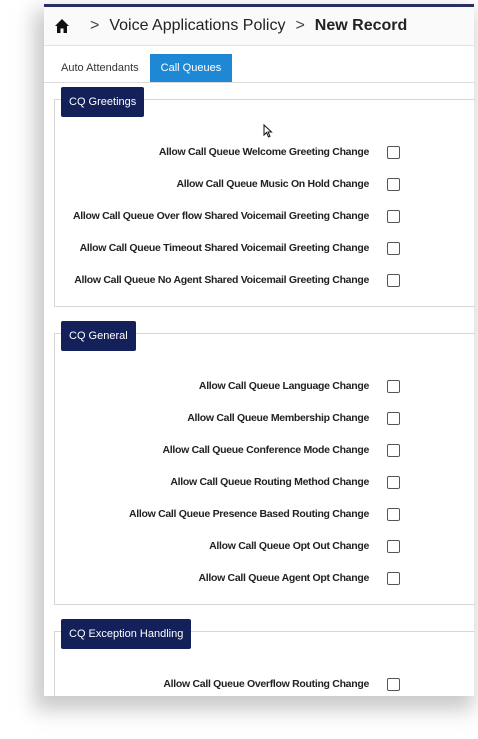 The image size is (478, 739). I want to click on tab-call-queues: Call Queues, so click(191, 68).